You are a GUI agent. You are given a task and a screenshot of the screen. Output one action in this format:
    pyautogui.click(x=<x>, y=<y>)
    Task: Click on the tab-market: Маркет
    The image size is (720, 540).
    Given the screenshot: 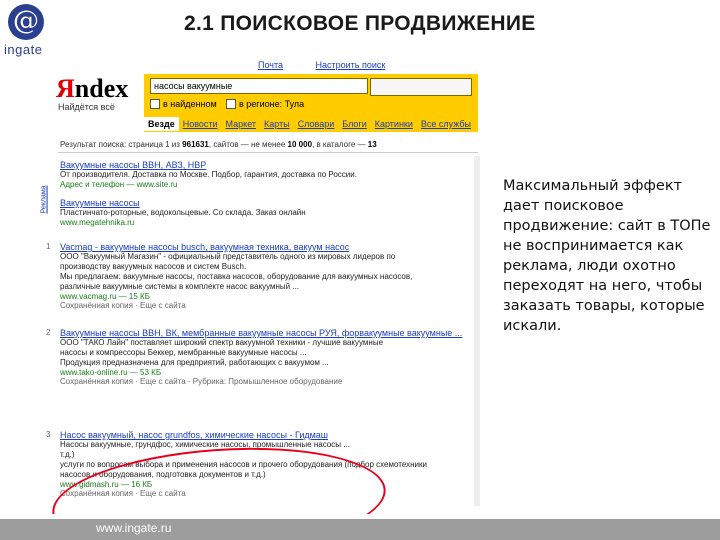 What is the action you would take?
    pyautogui.click(x=241, y=124)
    